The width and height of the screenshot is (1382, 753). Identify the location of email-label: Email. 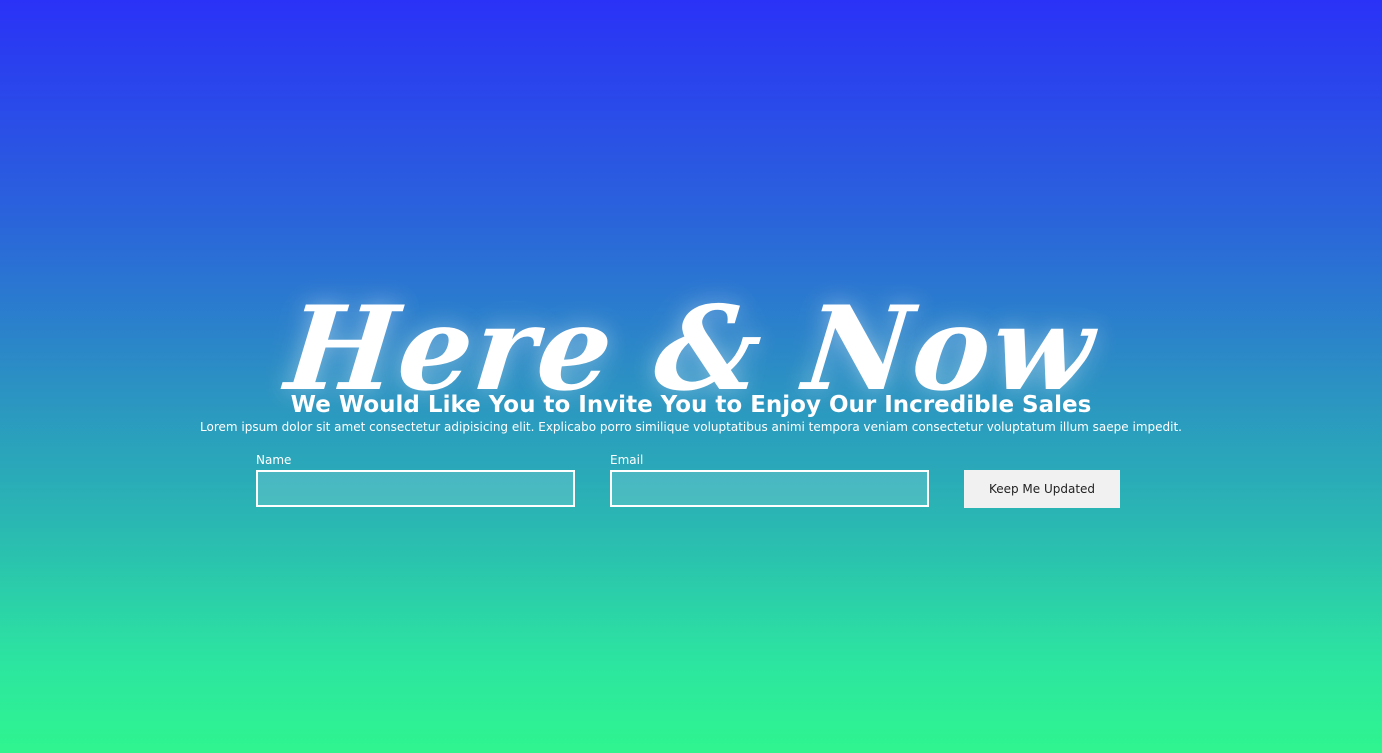
(627, 460).